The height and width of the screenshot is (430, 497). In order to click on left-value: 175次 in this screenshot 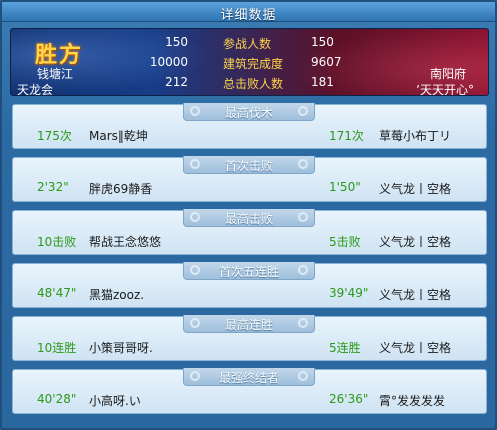, I will do `click(54, 136)`.